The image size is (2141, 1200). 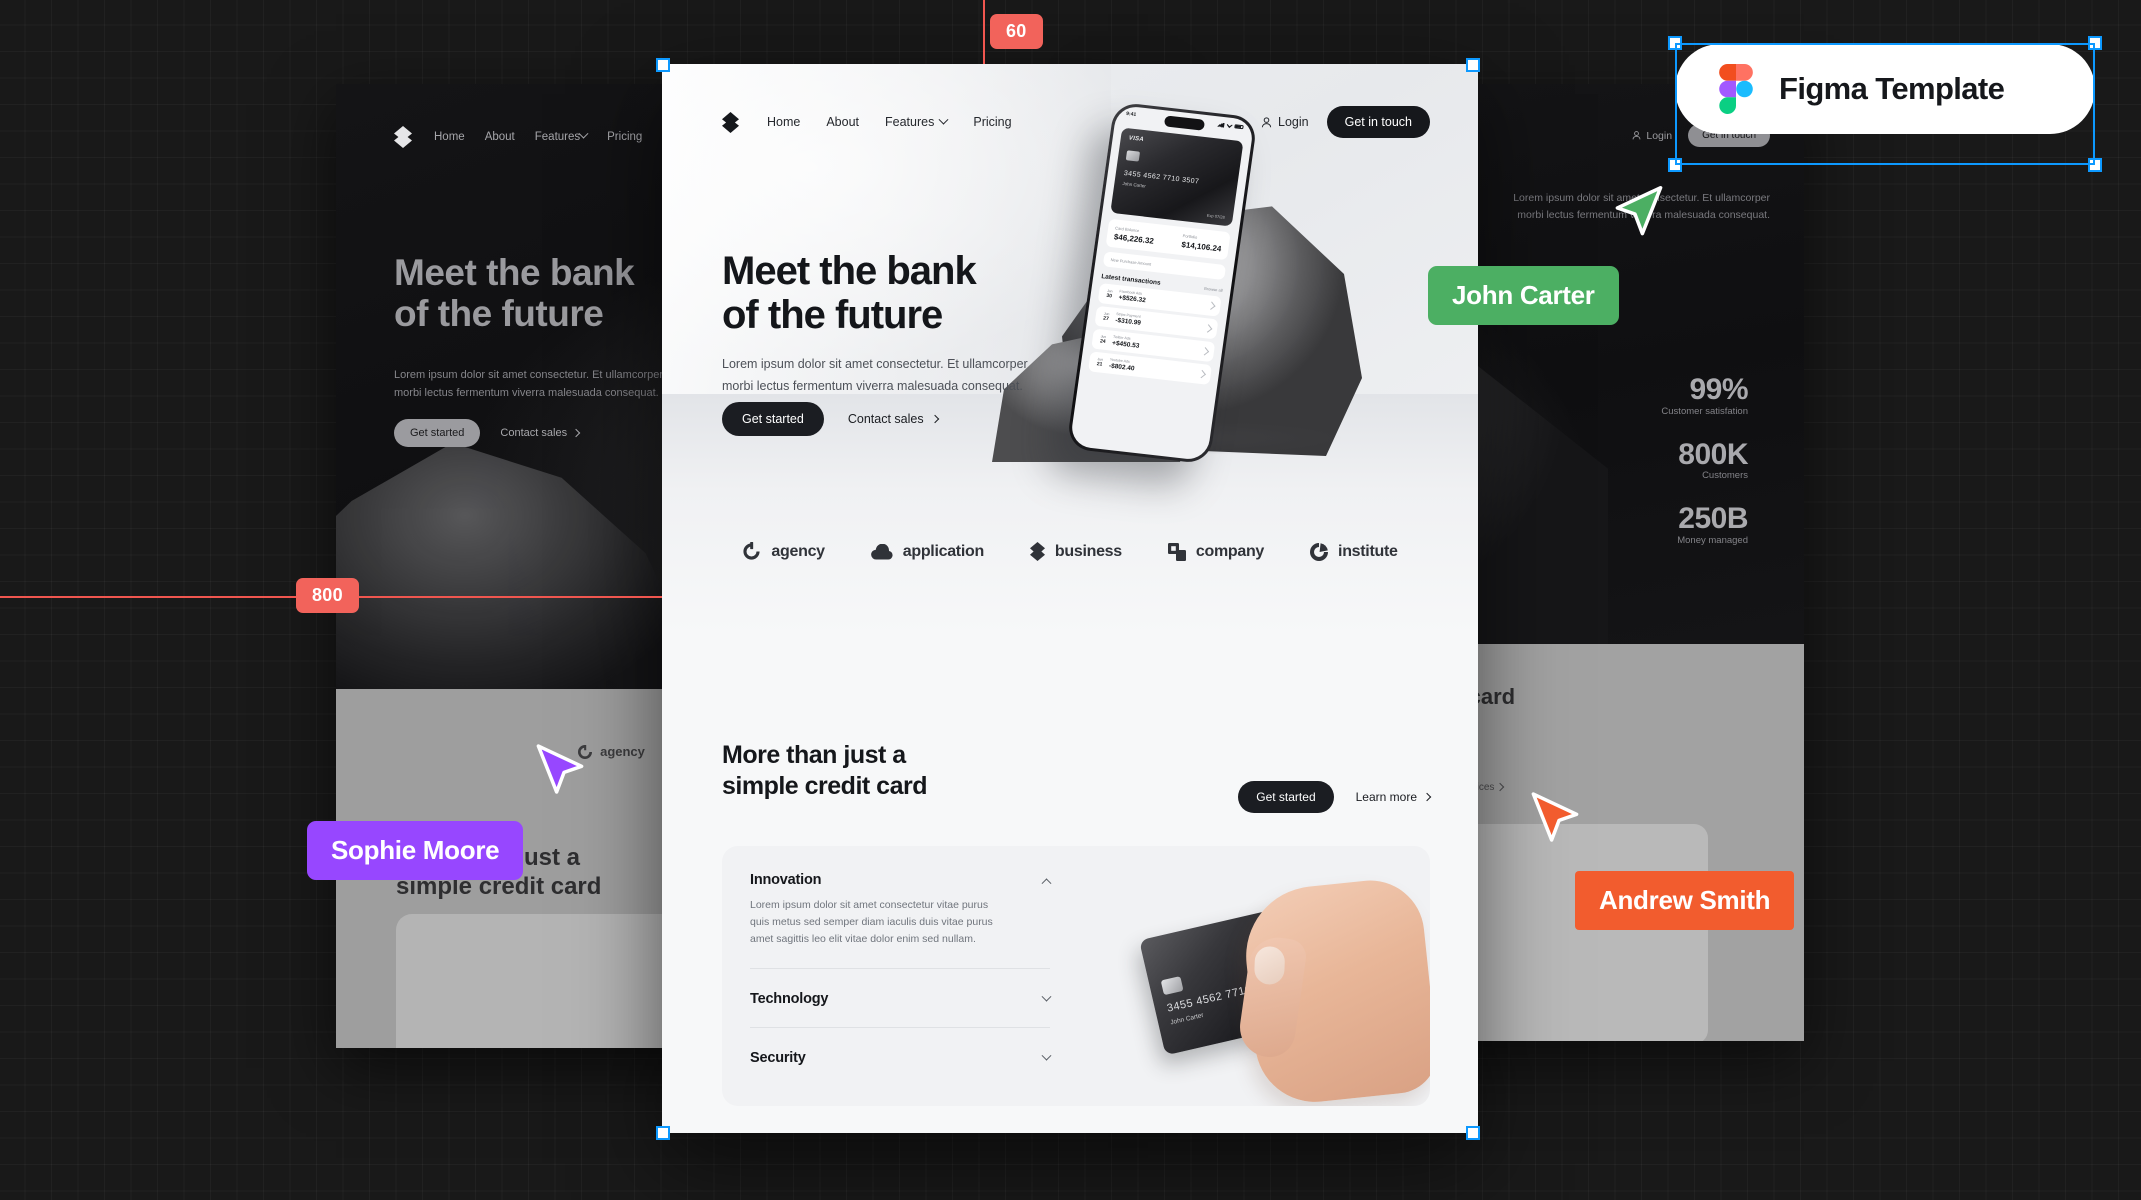 What do you see at coordinates (1378, 122) in the screenshot?
I see `get-in-touch-button: Get in touch` at bounding box center [1378, 122].